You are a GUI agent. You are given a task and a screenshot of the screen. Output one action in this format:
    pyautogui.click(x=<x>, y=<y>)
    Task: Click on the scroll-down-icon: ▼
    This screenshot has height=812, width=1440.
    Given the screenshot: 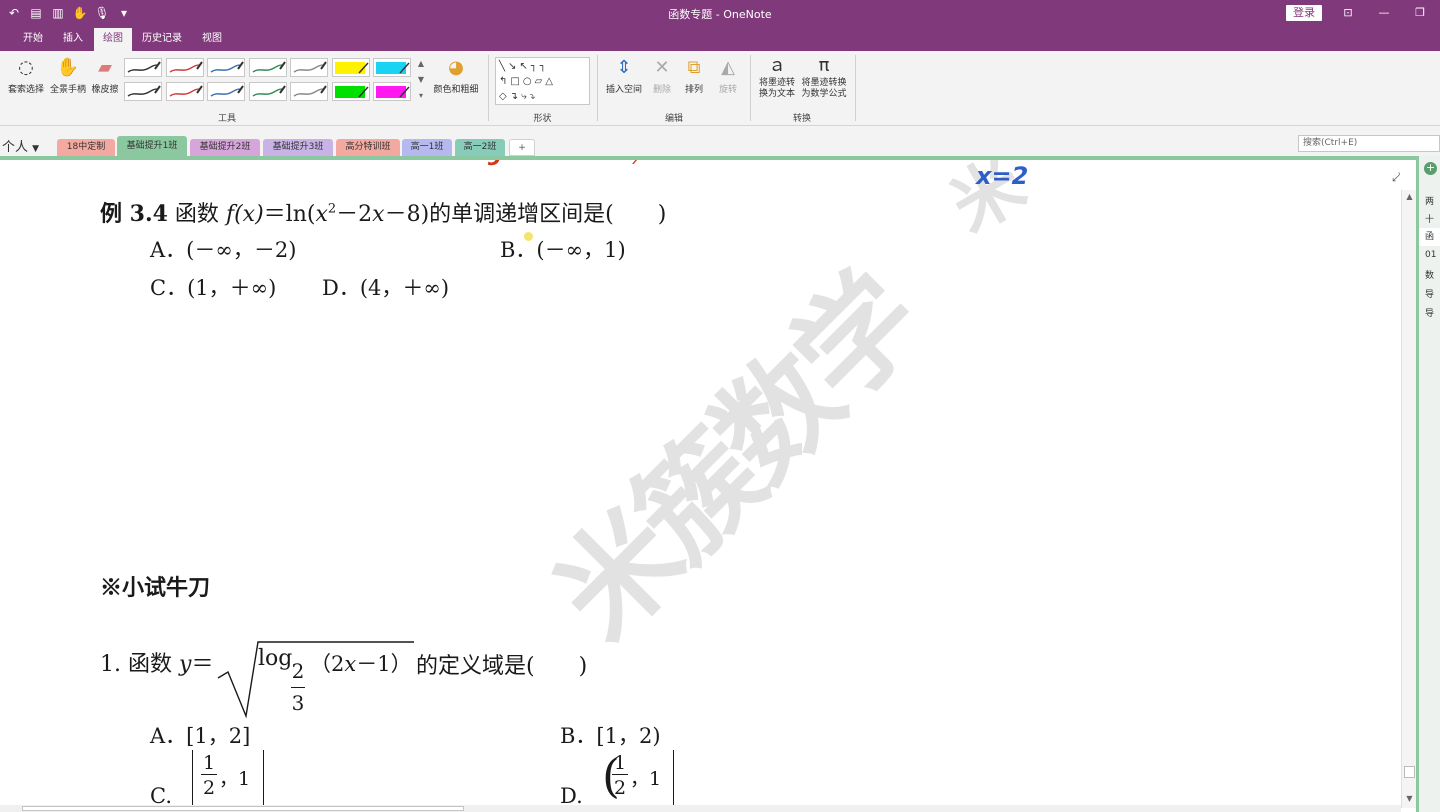 What is the action you would take?
    pyautogui.click(x=1409, y=798)
    